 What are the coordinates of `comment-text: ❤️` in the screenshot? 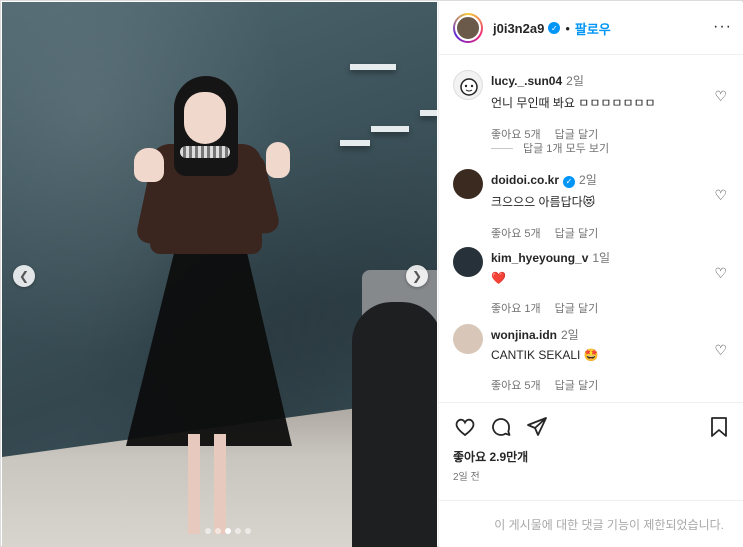 It's located at (498, 278).